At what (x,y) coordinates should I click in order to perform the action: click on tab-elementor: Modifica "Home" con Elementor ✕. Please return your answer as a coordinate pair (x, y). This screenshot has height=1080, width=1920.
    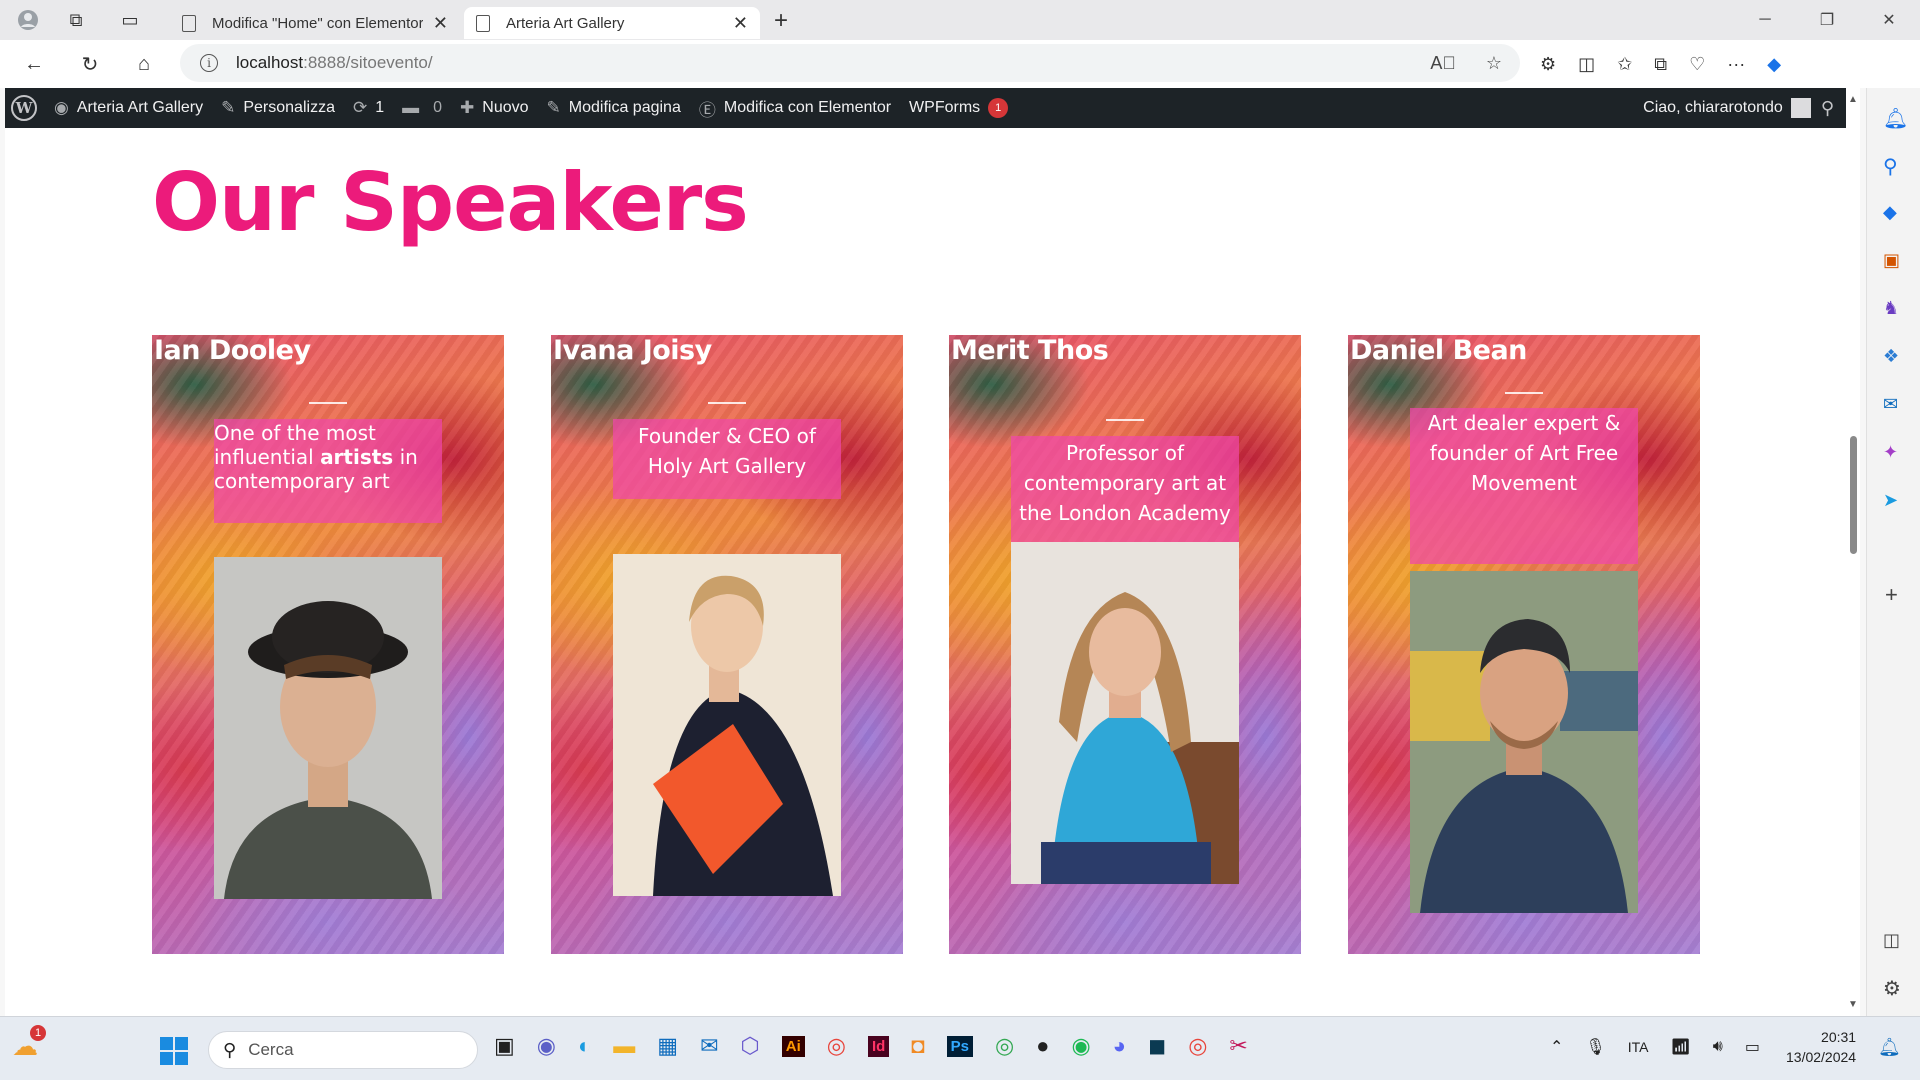
    Looking at the image, I should click on (315, 23).